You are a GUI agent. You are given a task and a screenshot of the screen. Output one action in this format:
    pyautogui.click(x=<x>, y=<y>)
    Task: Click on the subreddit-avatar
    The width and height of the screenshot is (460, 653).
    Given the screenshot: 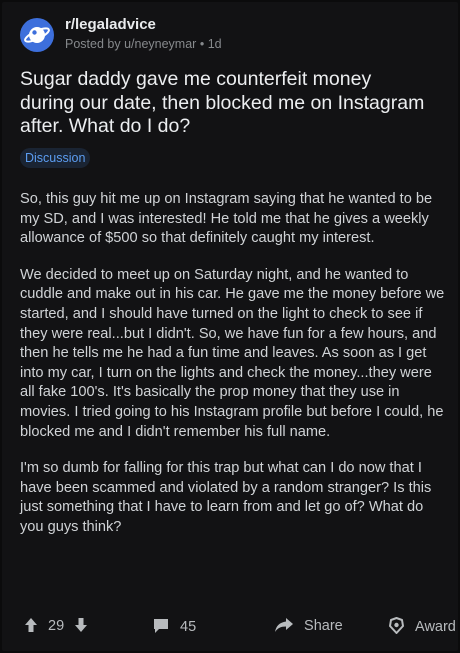 What is the action you would take?
    pyautogui.click(x=37, y=35)
    